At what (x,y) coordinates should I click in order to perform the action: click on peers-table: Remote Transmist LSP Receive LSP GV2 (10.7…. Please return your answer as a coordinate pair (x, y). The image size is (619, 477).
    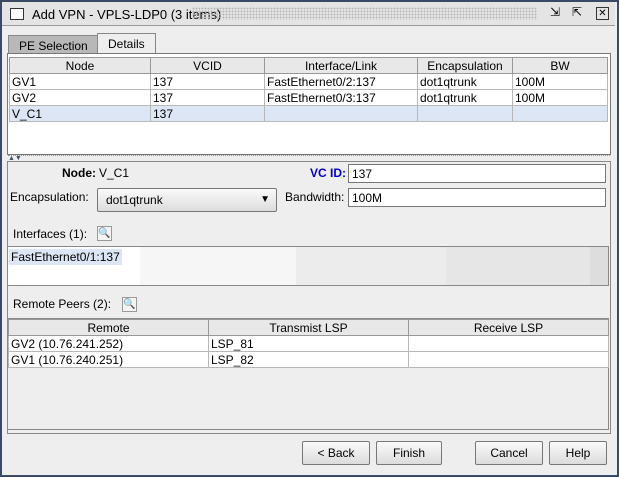
    Looking at the image, I should click on (308, 343).